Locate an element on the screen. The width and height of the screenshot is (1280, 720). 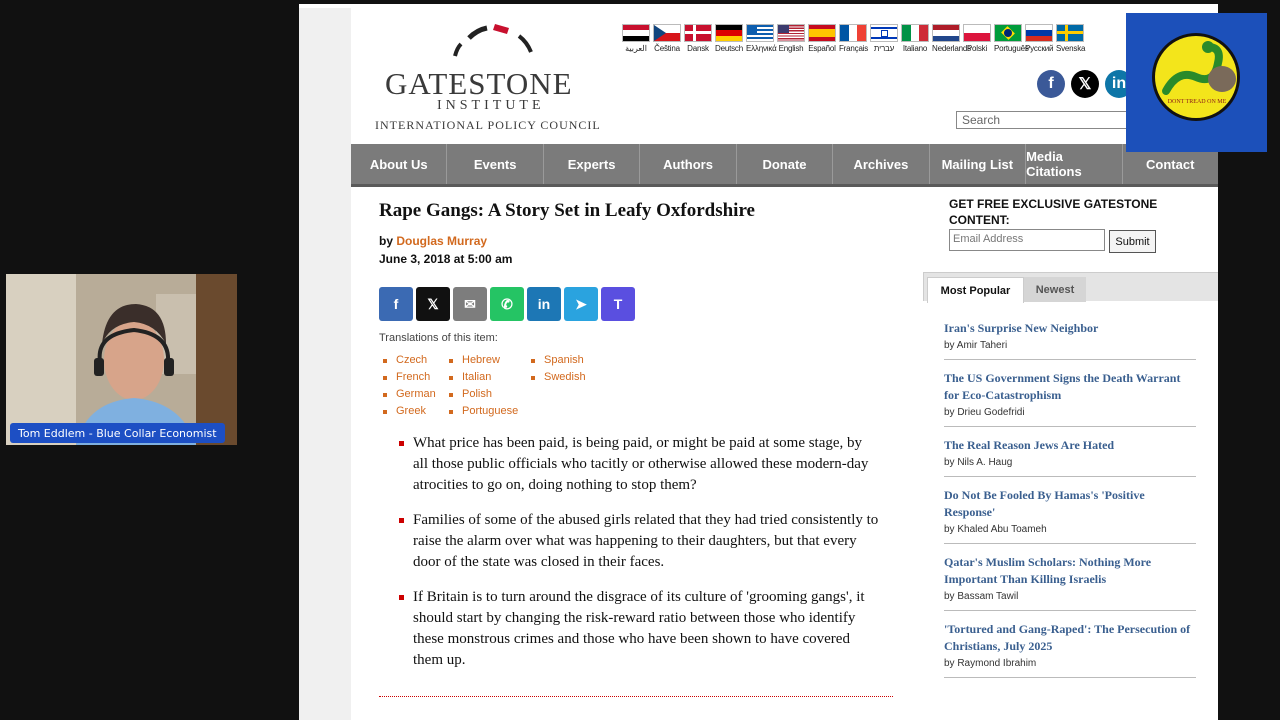
translations-title: Translations of this item: is located at coordinates (438, 338).